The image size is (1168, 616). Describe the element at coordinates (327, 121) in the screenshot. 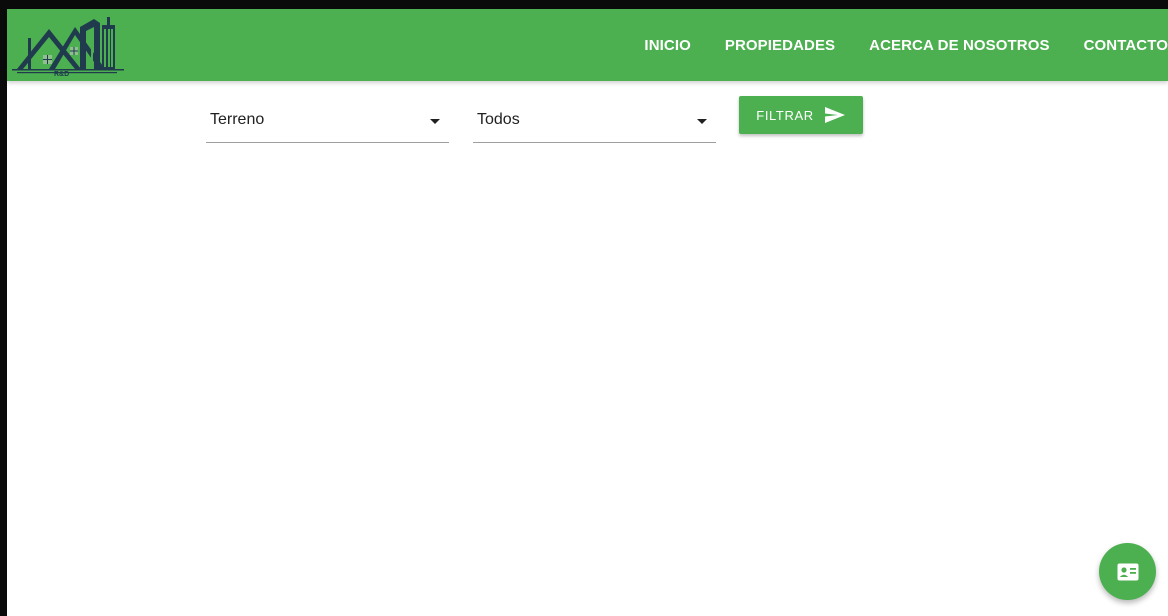

I see `property-type-select: Terreno` at that location.